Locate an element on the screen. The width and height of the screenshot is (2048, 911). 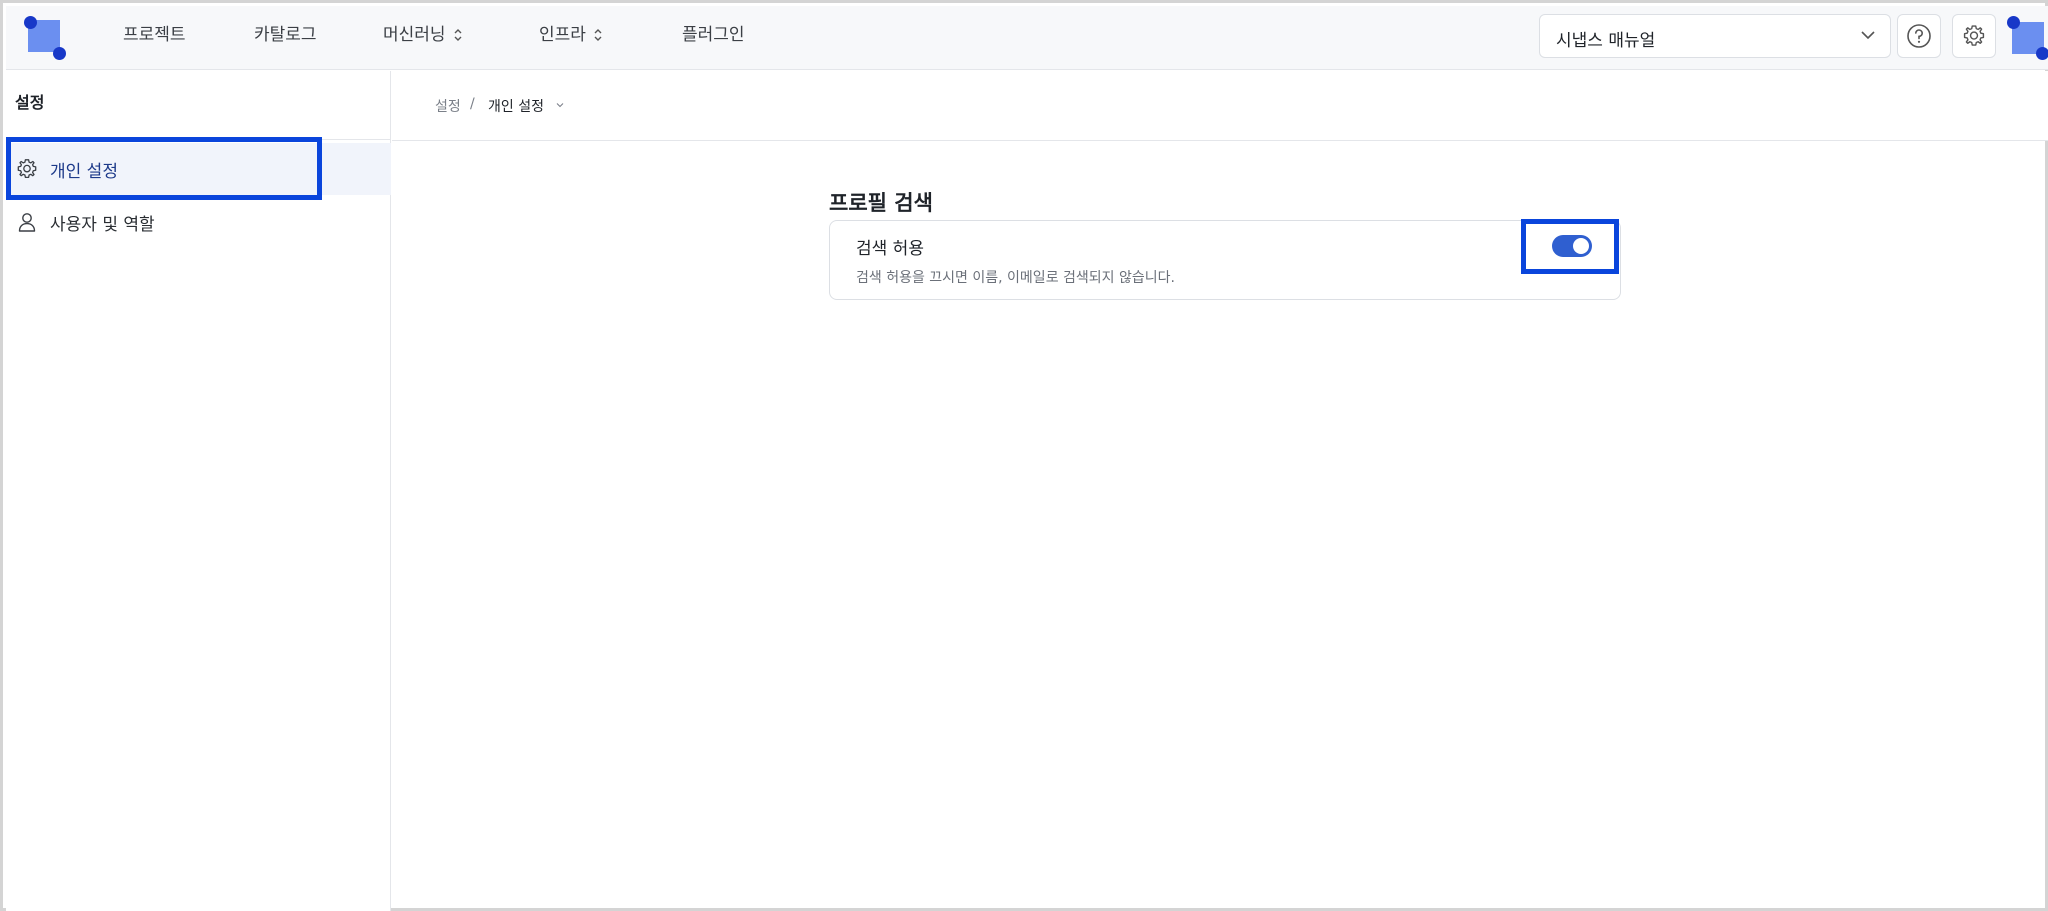
nav-item-label: 플러그인 is located at coordinates (713, 35).